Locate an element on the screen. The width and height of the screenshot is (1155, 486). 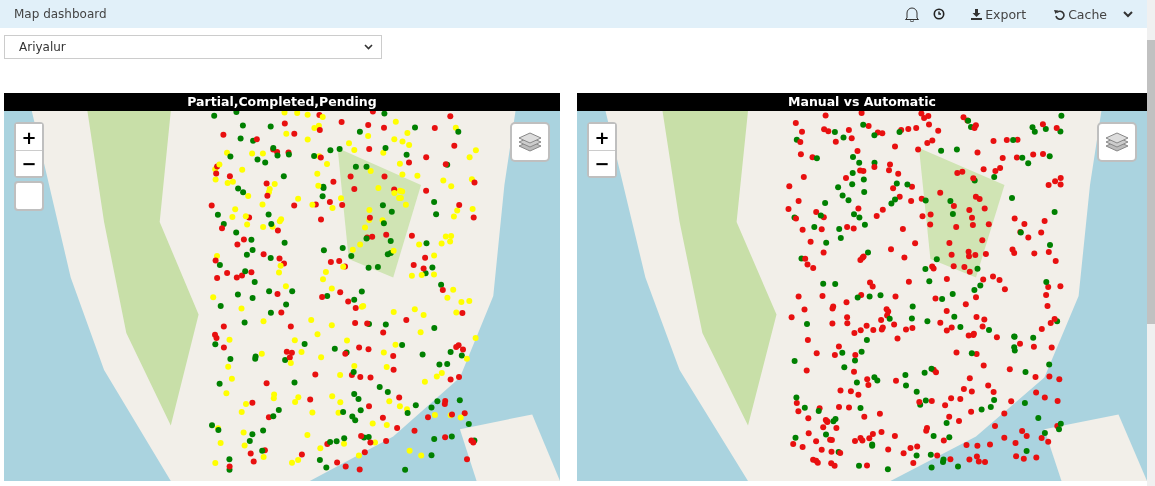
app-title: Map dashboard is located at coordinates (61, 14).